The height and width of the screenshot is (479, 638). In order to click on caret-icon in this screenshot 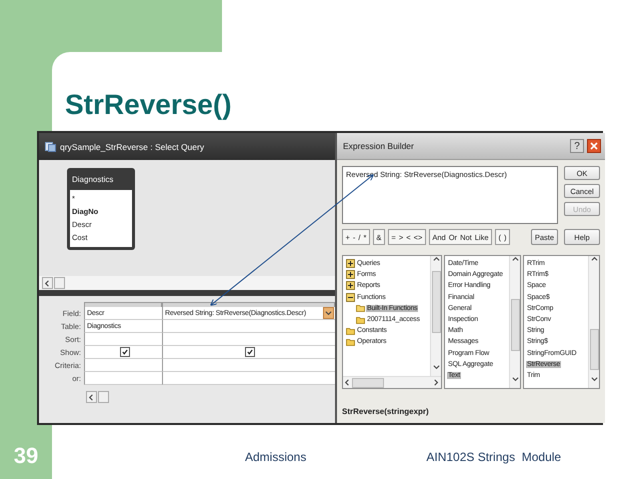, I will do `click(328, 313)`.